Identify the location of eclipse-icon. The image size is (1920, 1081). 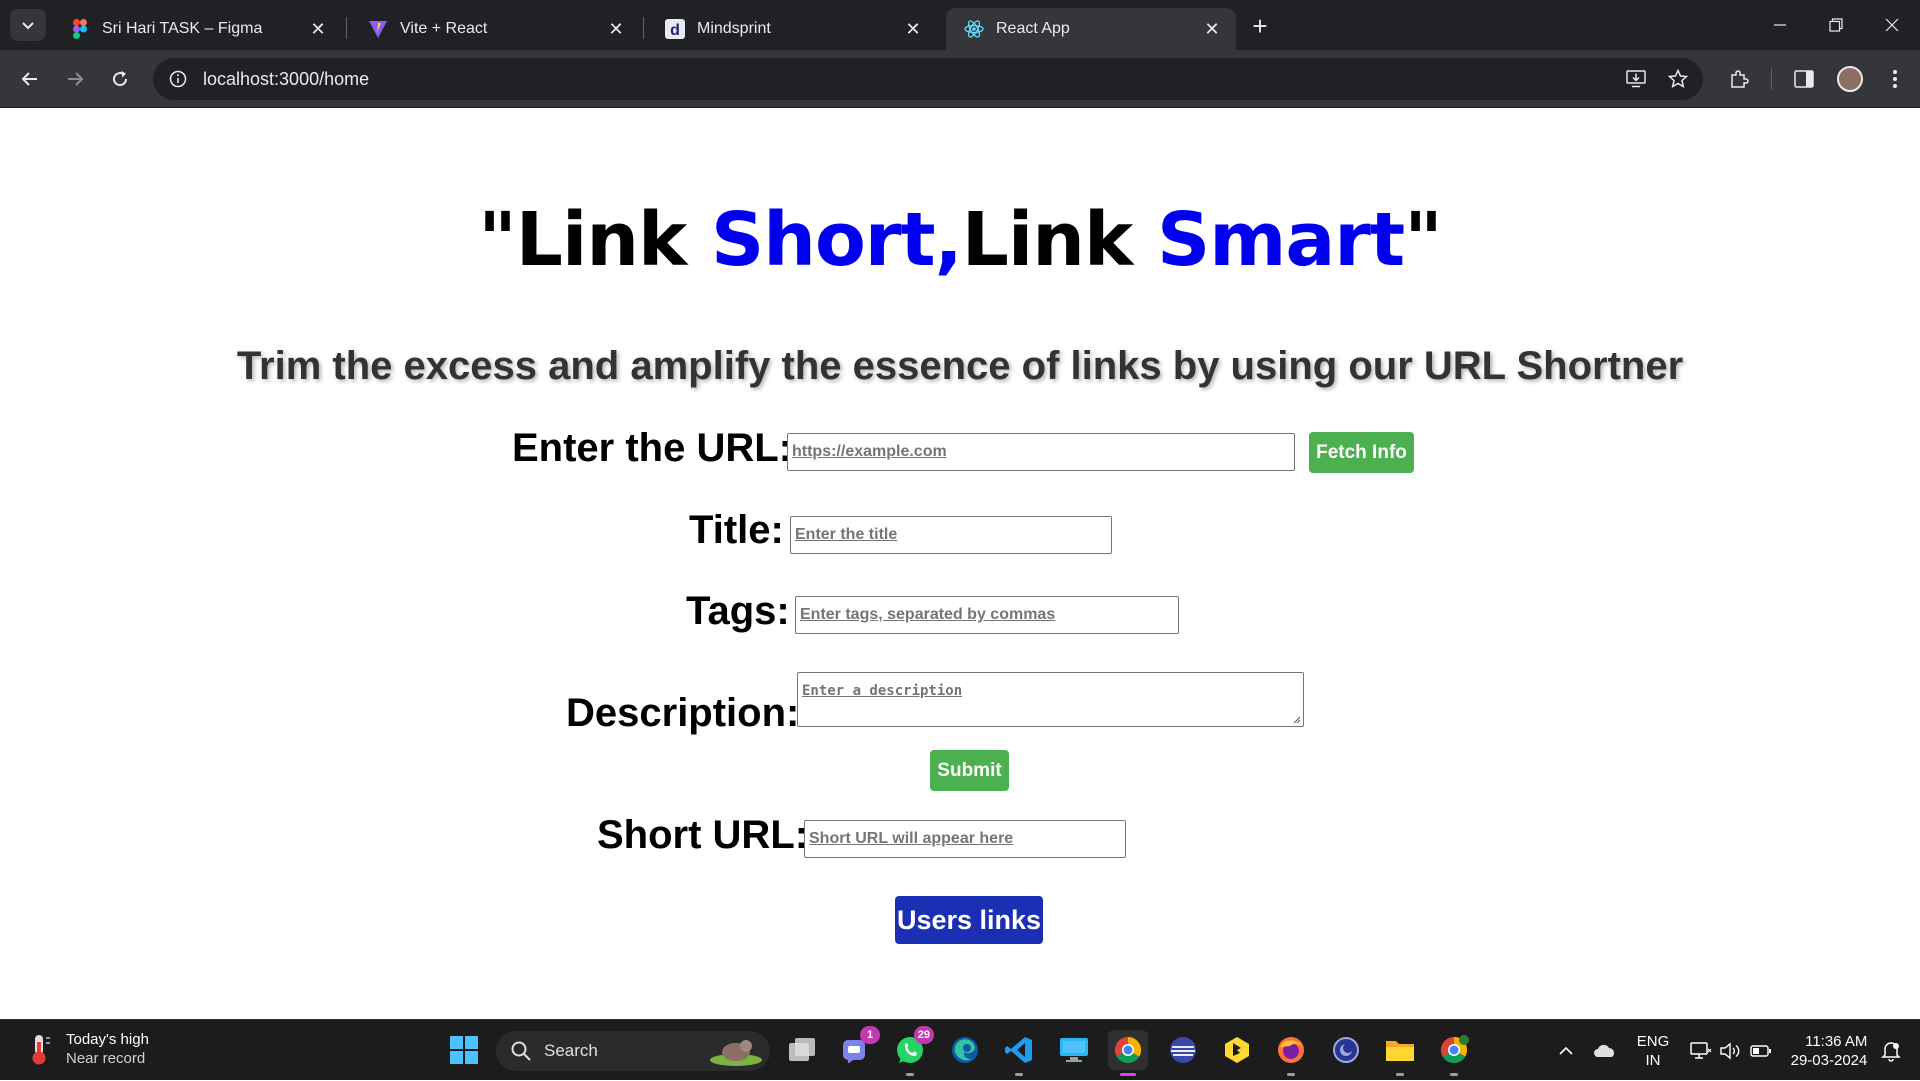
(1346, 1050).